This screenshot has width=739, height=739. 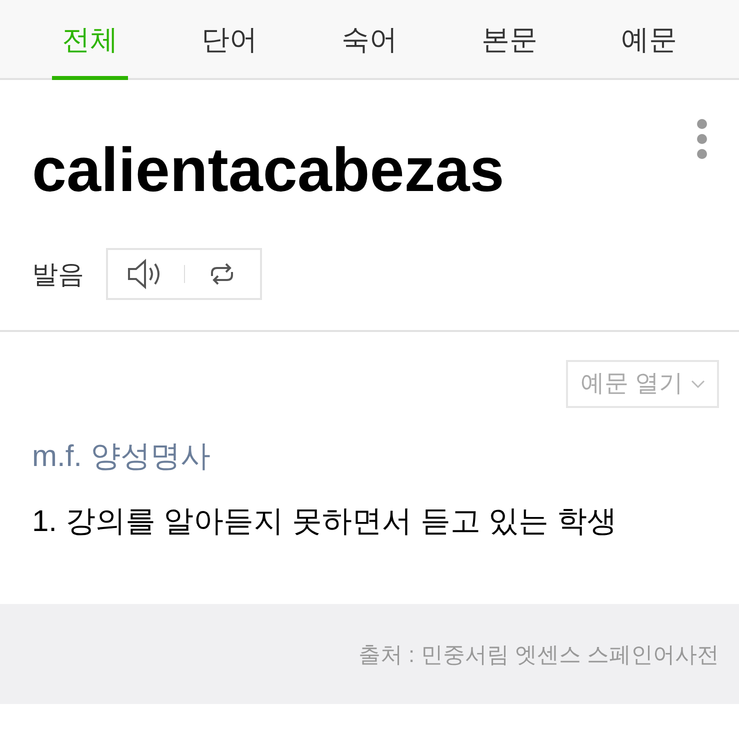 What do you see at coordinates (122, 457) in the screenshot?
I see `part-of-speech: m.f. 양성명사` at bounding box center [122, 457].